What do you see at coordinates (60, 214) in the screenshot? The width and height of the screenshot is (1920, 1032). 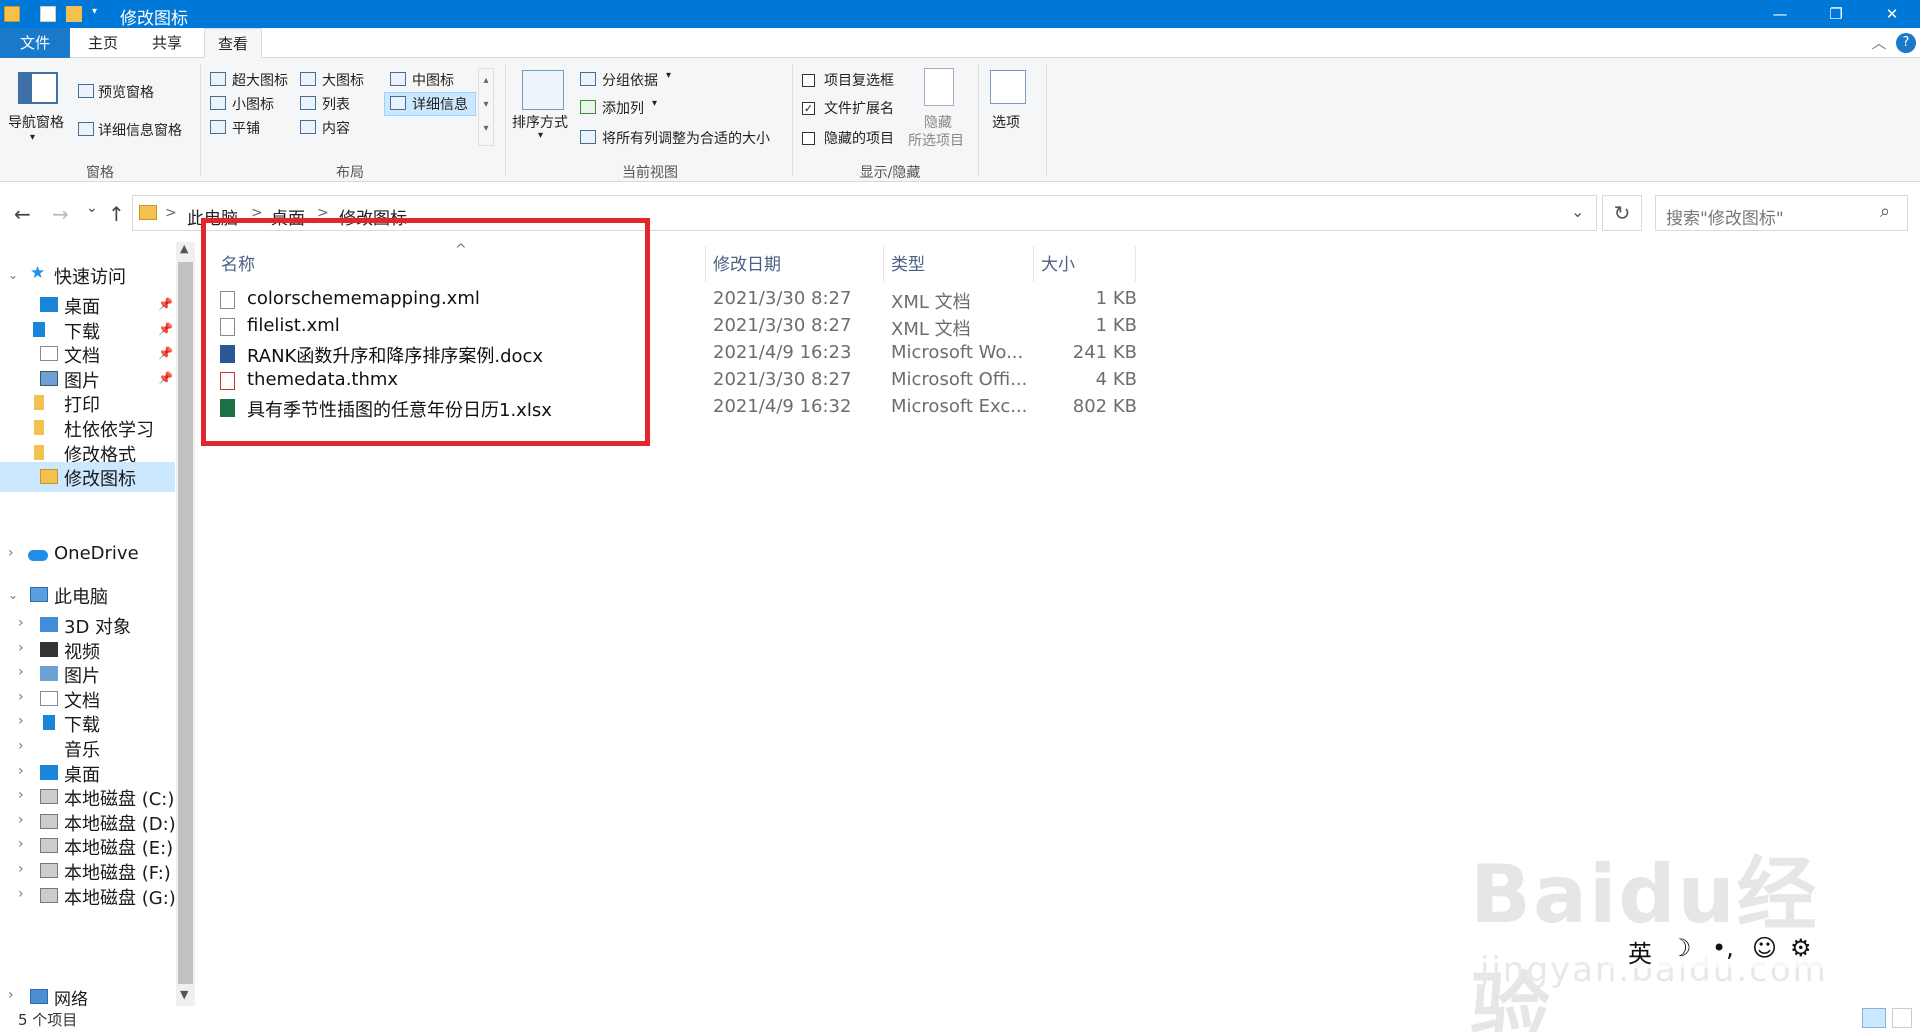 I see `forward-button: →` at bounding box center [60, 214].